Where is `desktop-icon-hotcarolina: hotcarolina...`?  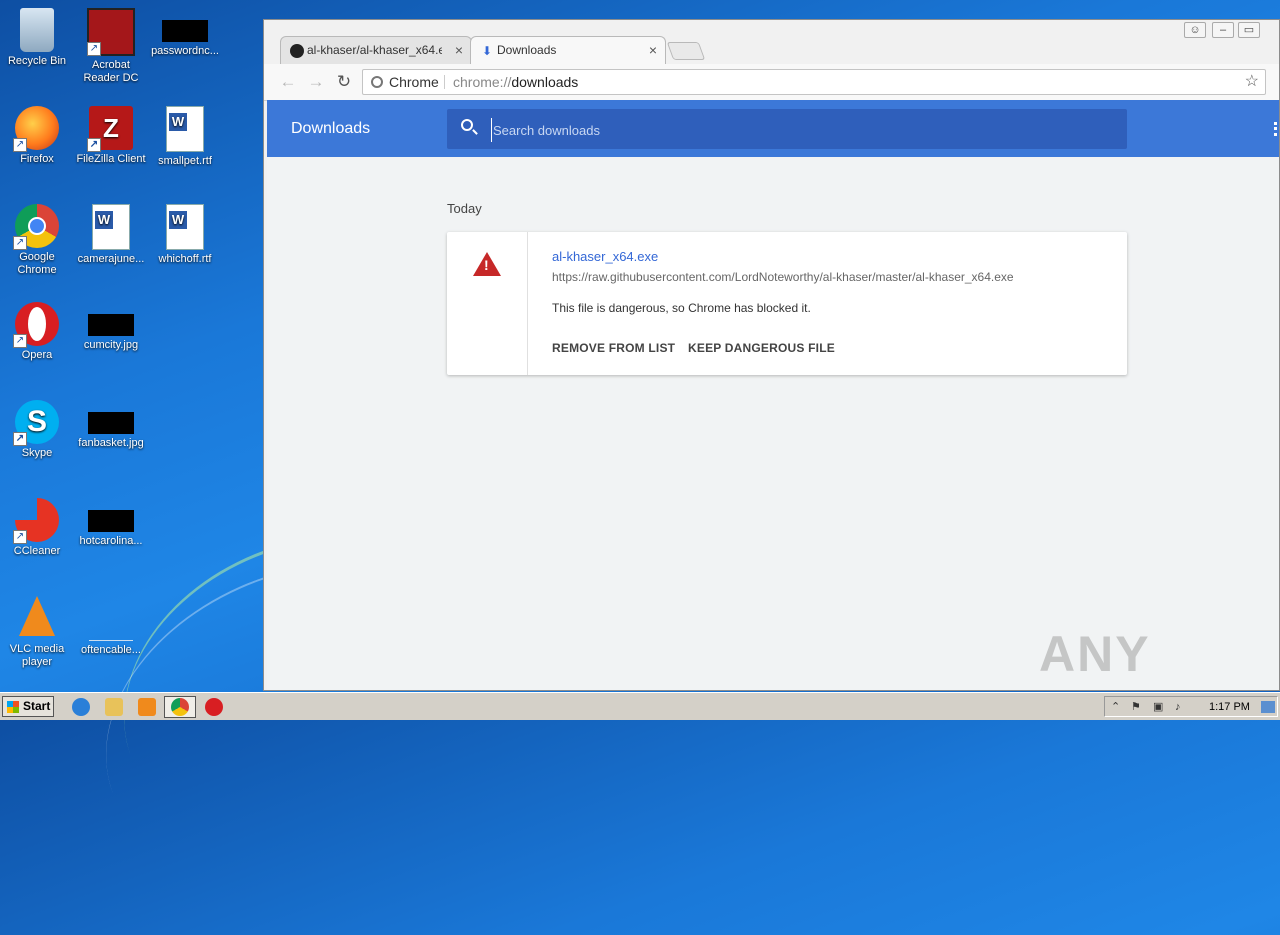
desktop-icon-hotcarolina: hotcarolina... is located at coordinates (111, 523).